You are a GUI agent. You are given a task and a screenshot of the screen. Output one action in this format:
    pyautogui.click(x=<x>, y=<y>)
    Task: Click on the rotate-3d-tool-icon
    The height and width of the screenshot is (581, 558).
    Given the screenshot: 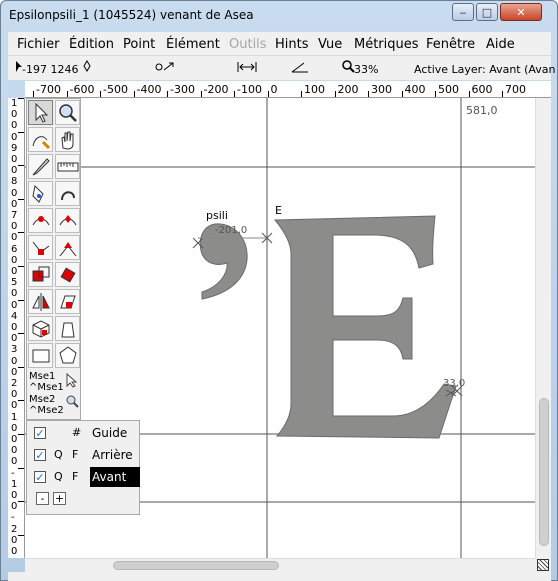 What is the action you would take?
    pyautogui.click(x=41, y=328)
    